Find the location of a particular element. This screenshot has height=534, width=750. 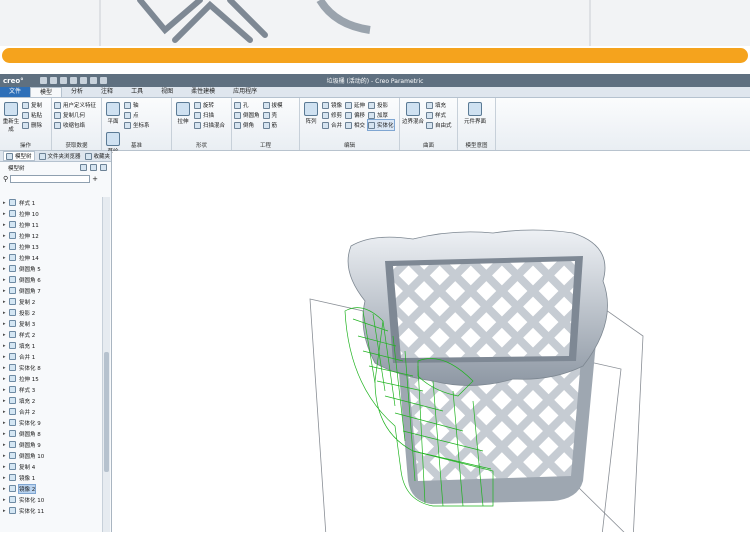

boundary-blend-button: 边界混合 is located at coordinates (413, 112).